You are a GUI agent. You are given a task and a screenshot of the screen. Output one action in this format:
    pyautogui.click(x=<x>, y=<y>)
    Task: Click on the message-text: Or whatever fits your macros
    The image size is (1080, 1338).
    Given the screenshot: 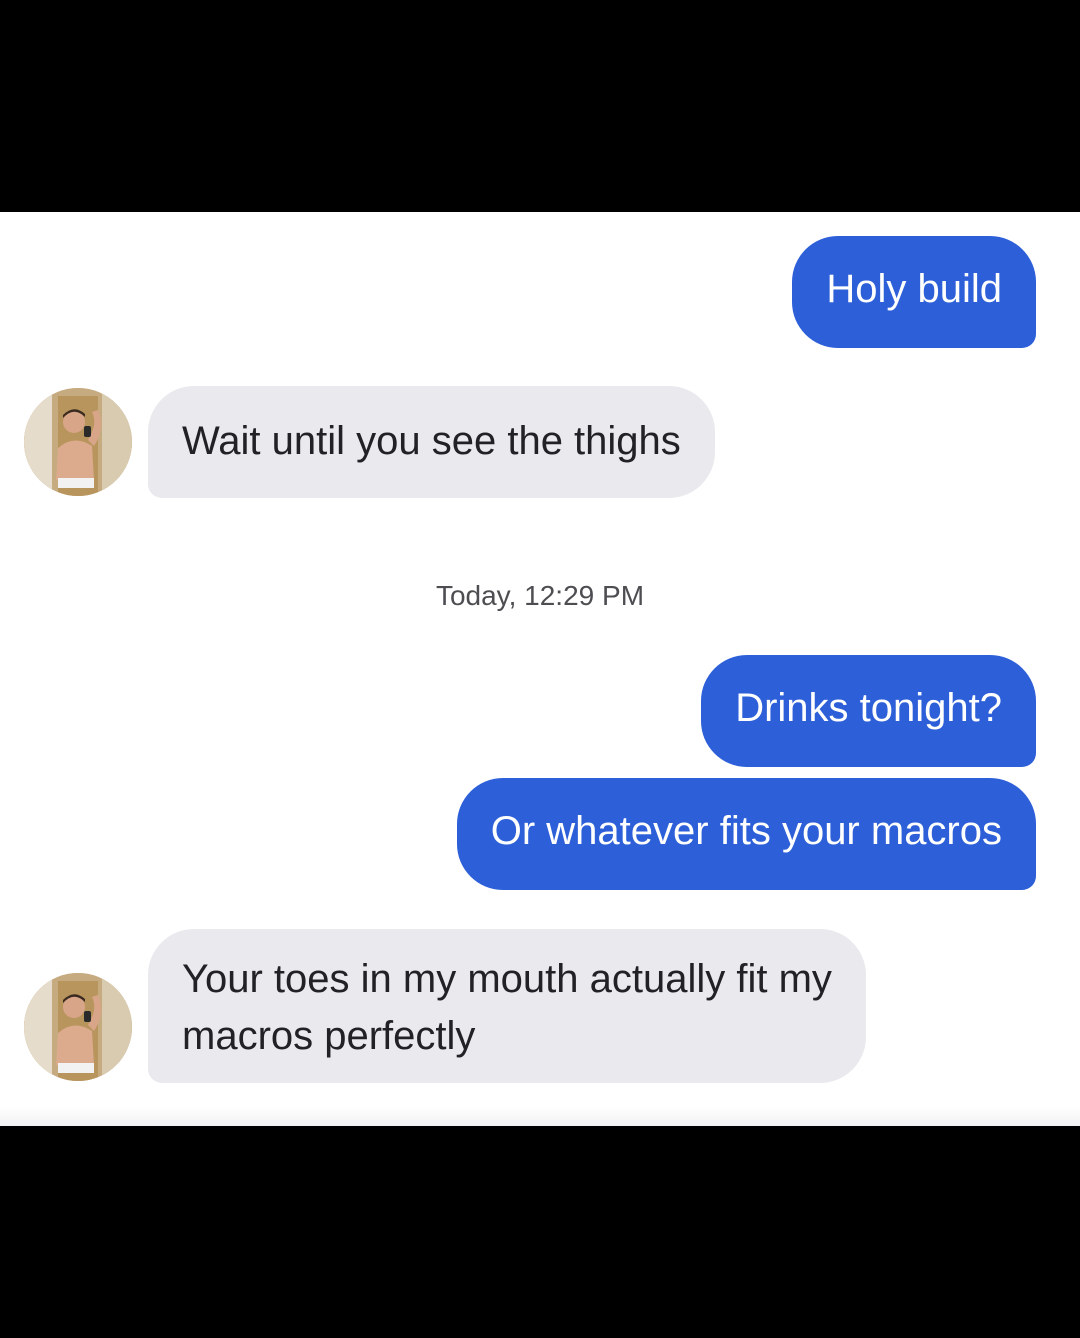 What is the action you would take?
    pyautogui.click(x=746, y=831)
    